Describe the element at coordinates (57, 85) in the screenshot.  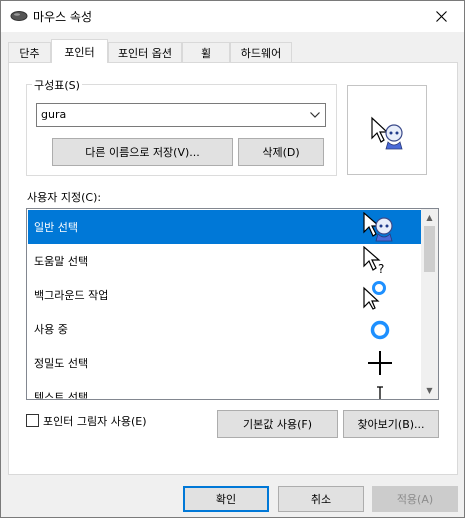
I see `scheme-group-label: 구성표(S)` at that location.